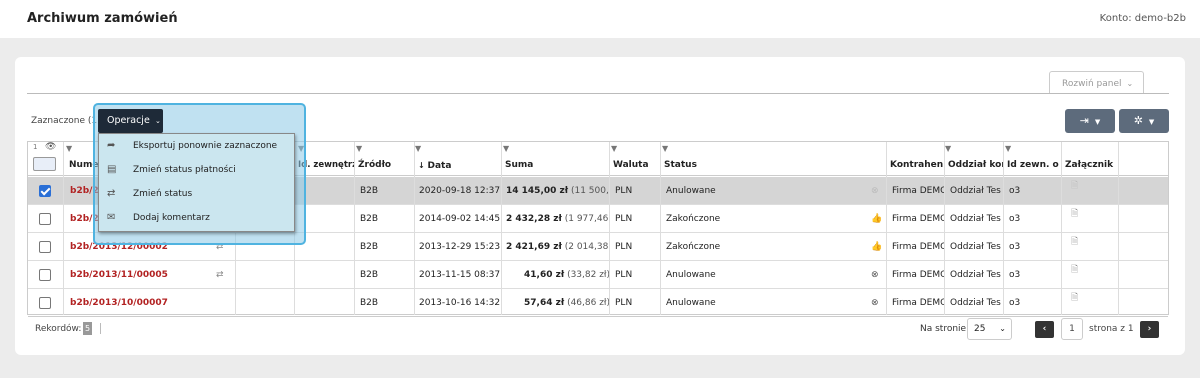 The image size is (1200, 378). Describe the element at coordinates (112, 169) in the screenshot. I see `payment-icon: ▤` at that location.